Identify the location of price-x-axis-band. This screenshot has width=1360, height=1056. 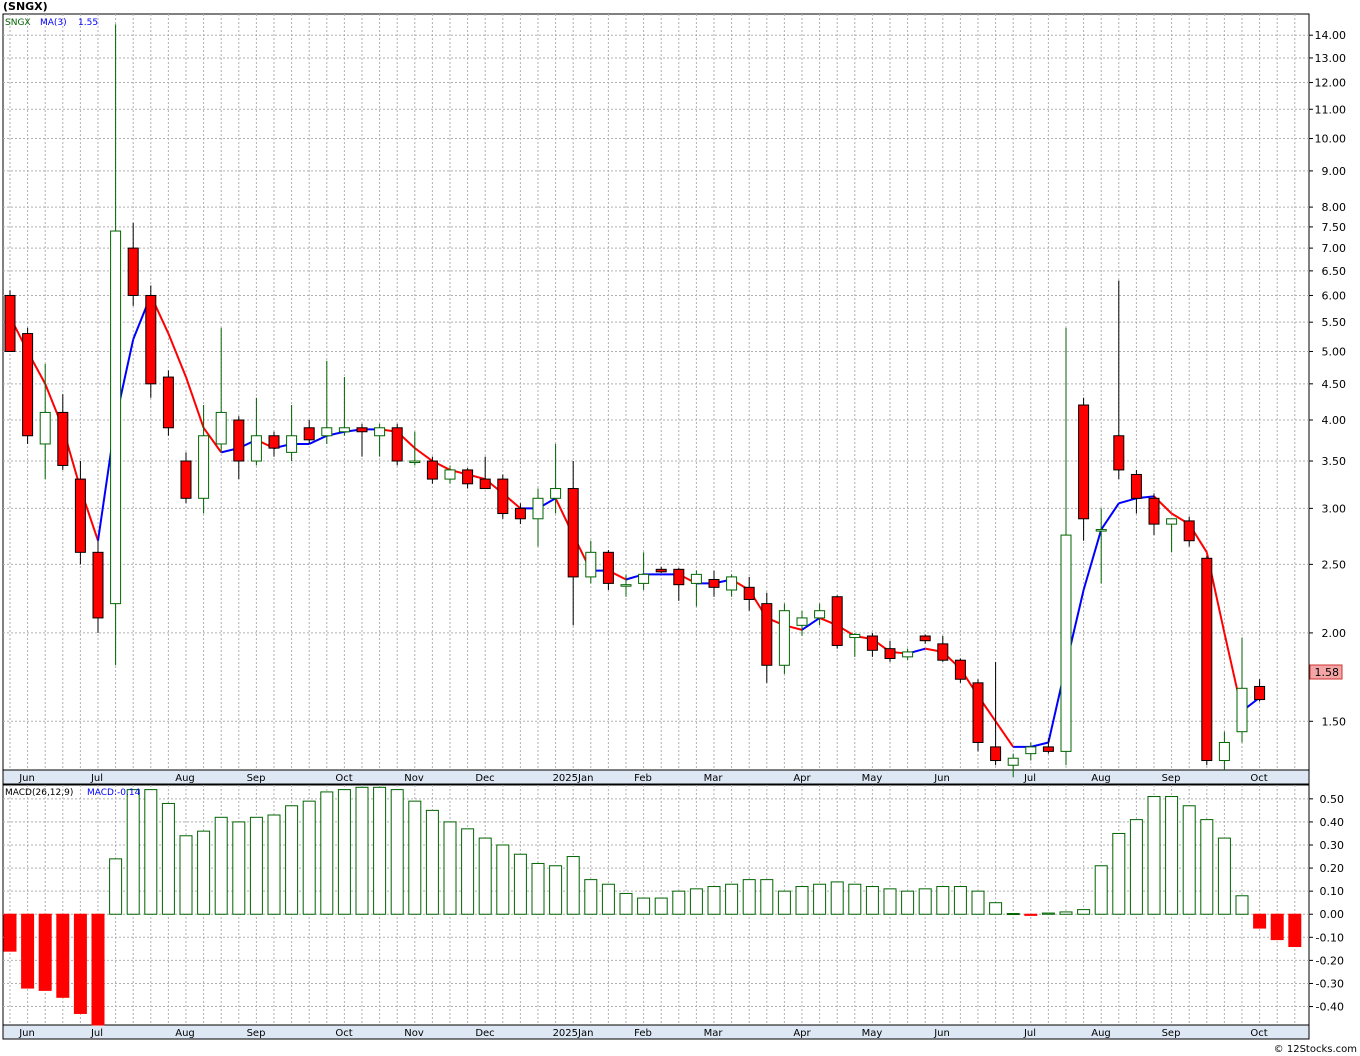
(656, 777).